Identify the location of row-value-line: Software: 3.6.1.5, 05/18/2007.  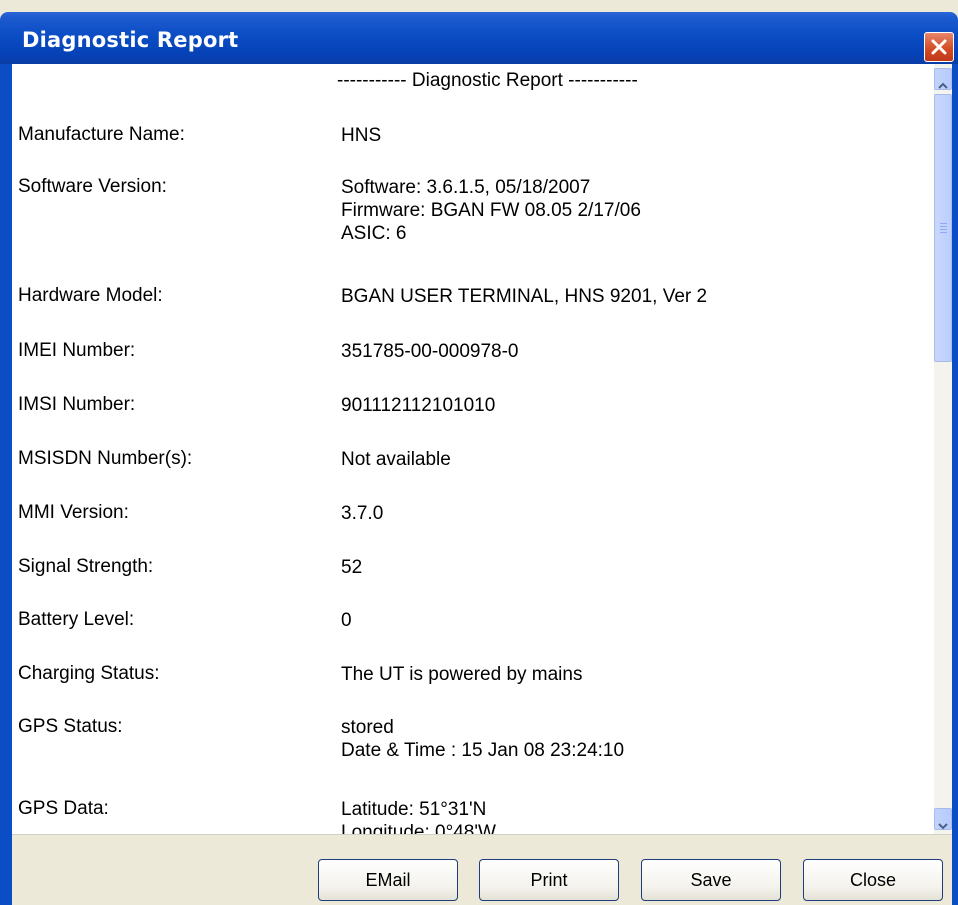
(466, 187).